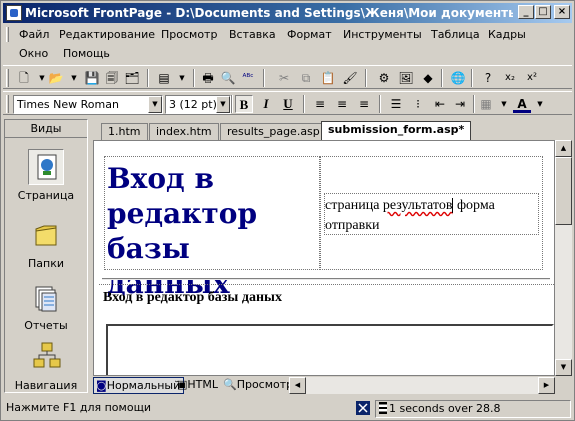 The width and height of the screenshot is (575, 421). What do you see at coordinates (320, 104) in the screenshot?
I see `align-left-icon: ≡` at bounding box center [320, 104].